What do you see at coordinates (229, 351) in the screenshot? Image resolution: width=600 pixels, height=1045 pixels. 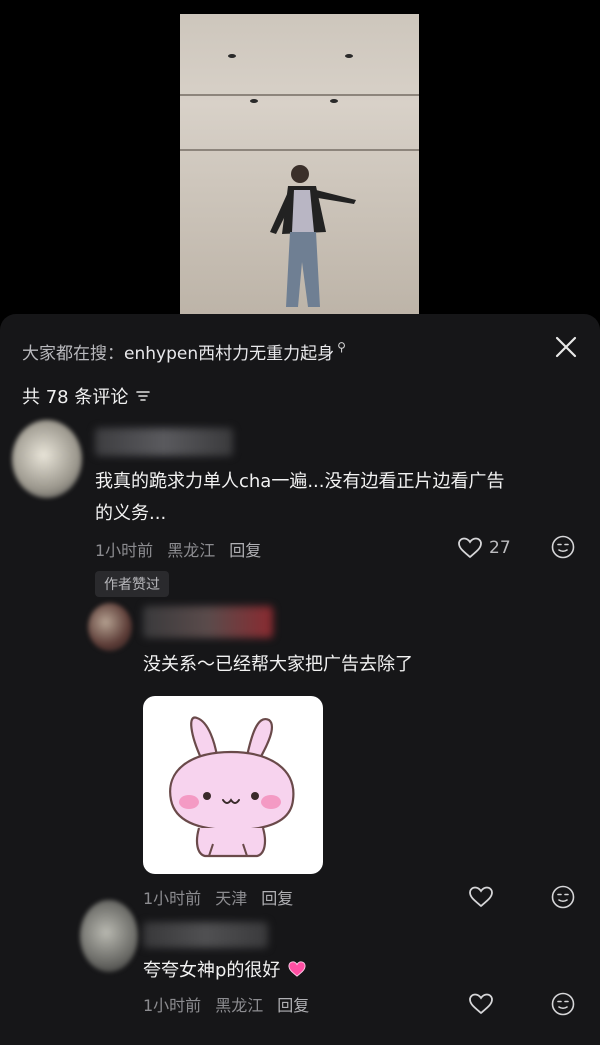 I see `trending-search-query: enhypen西村力无重力起身` at bounding box center [229, 351].